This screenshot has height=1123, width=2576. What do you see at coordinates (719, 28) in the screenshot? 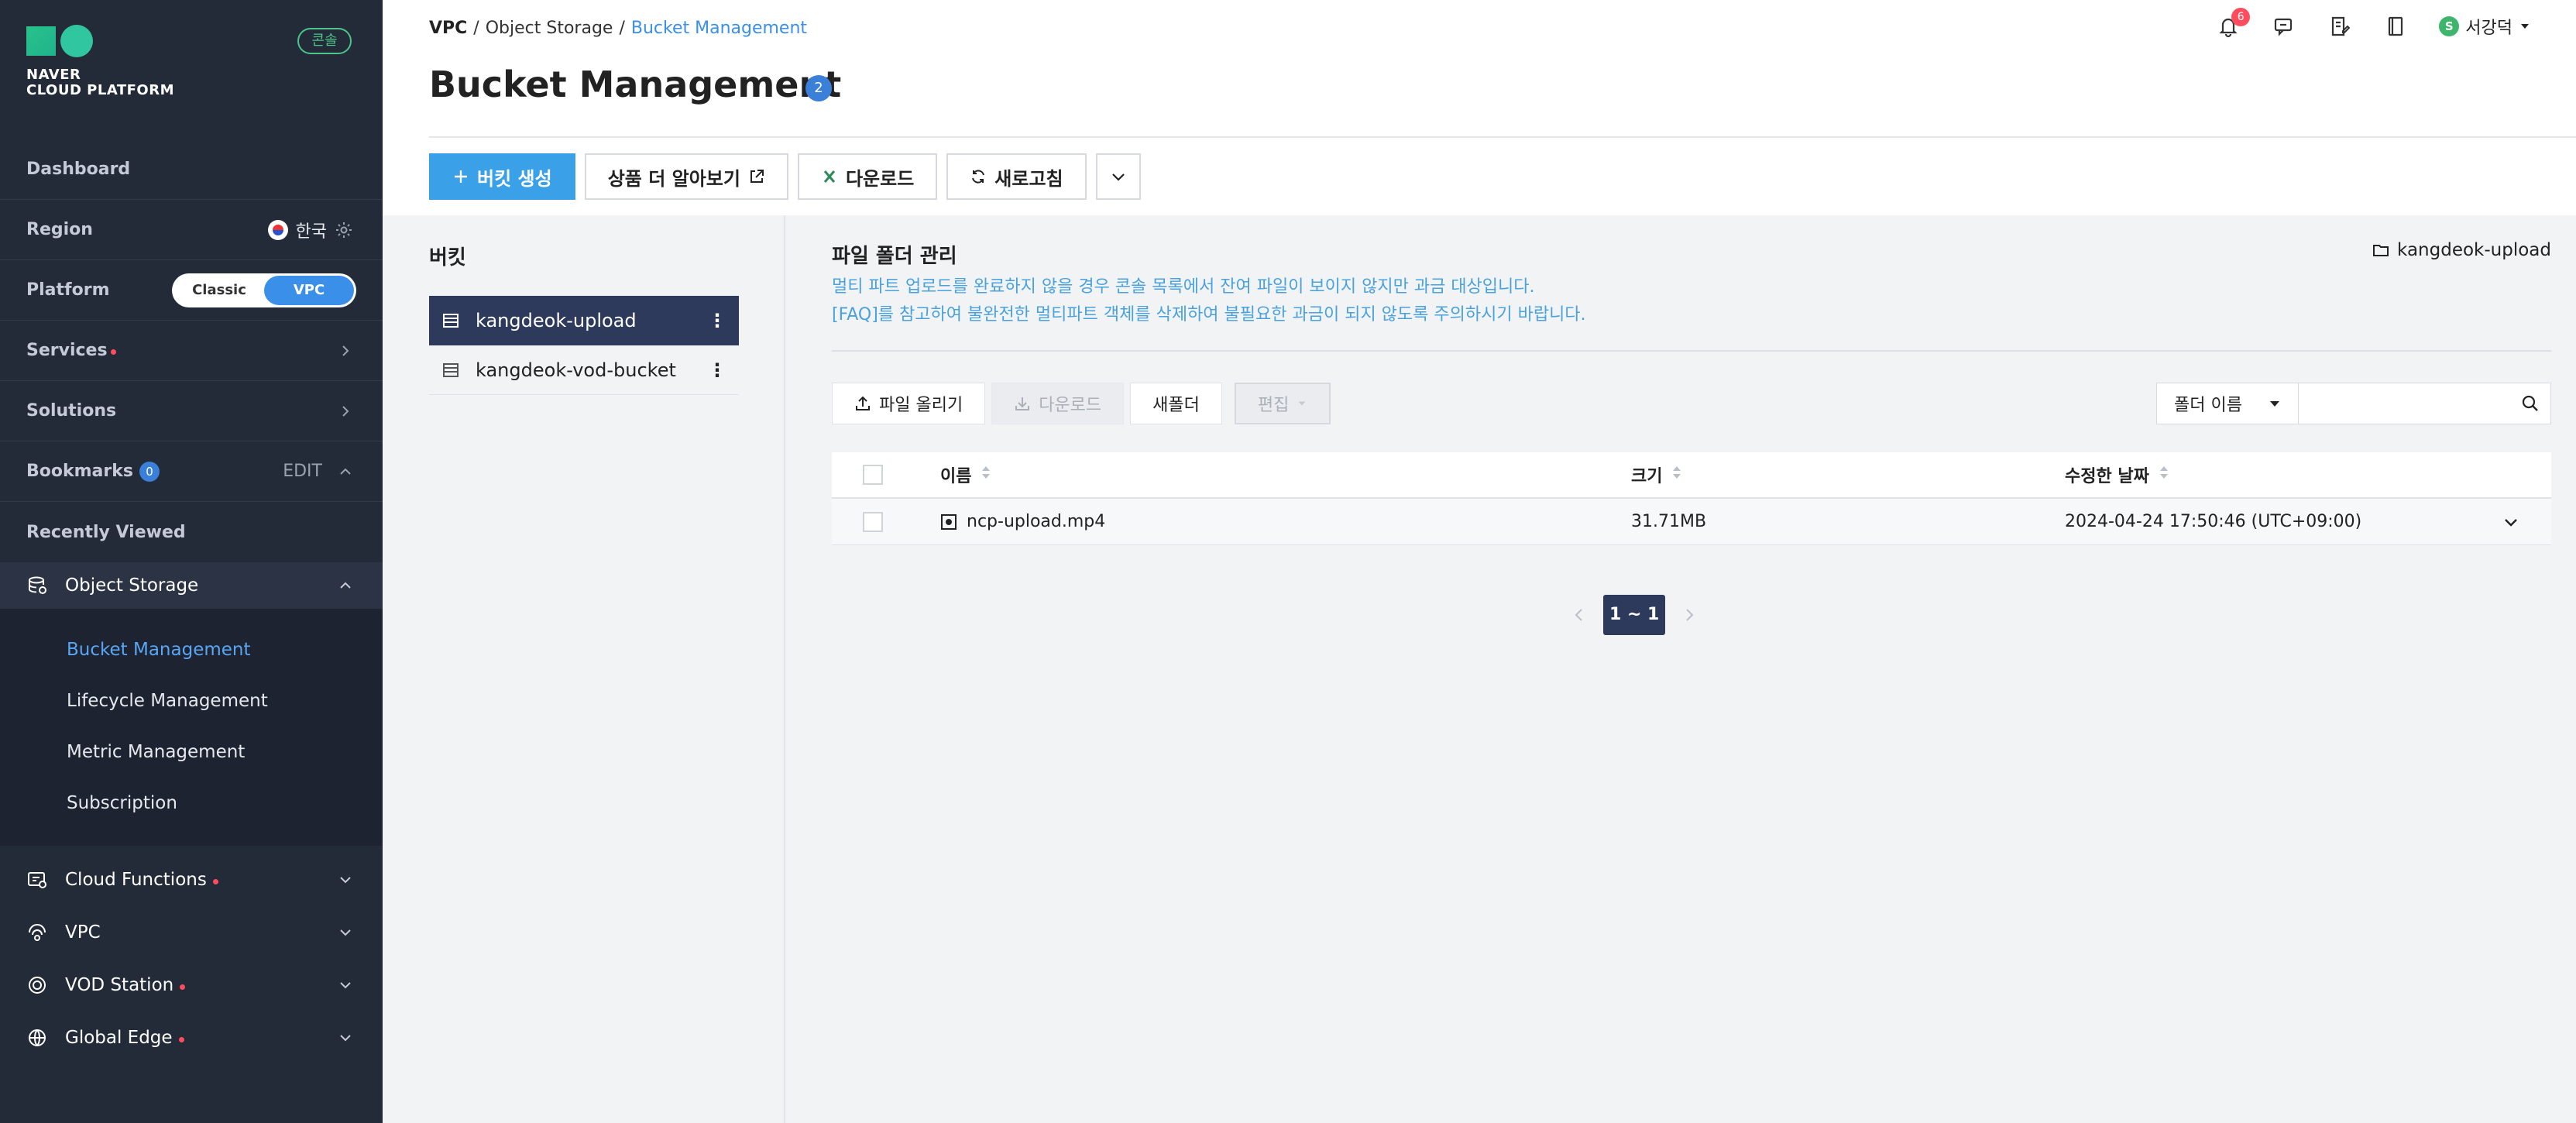
I see `breadcrumb-current: Bucket Management` at bounding box center [719, 28].